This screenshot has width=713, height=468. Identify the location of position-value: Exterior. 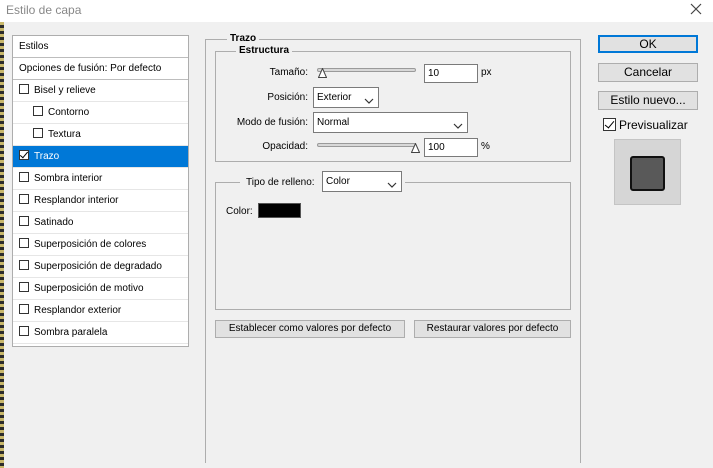
(334, 97).